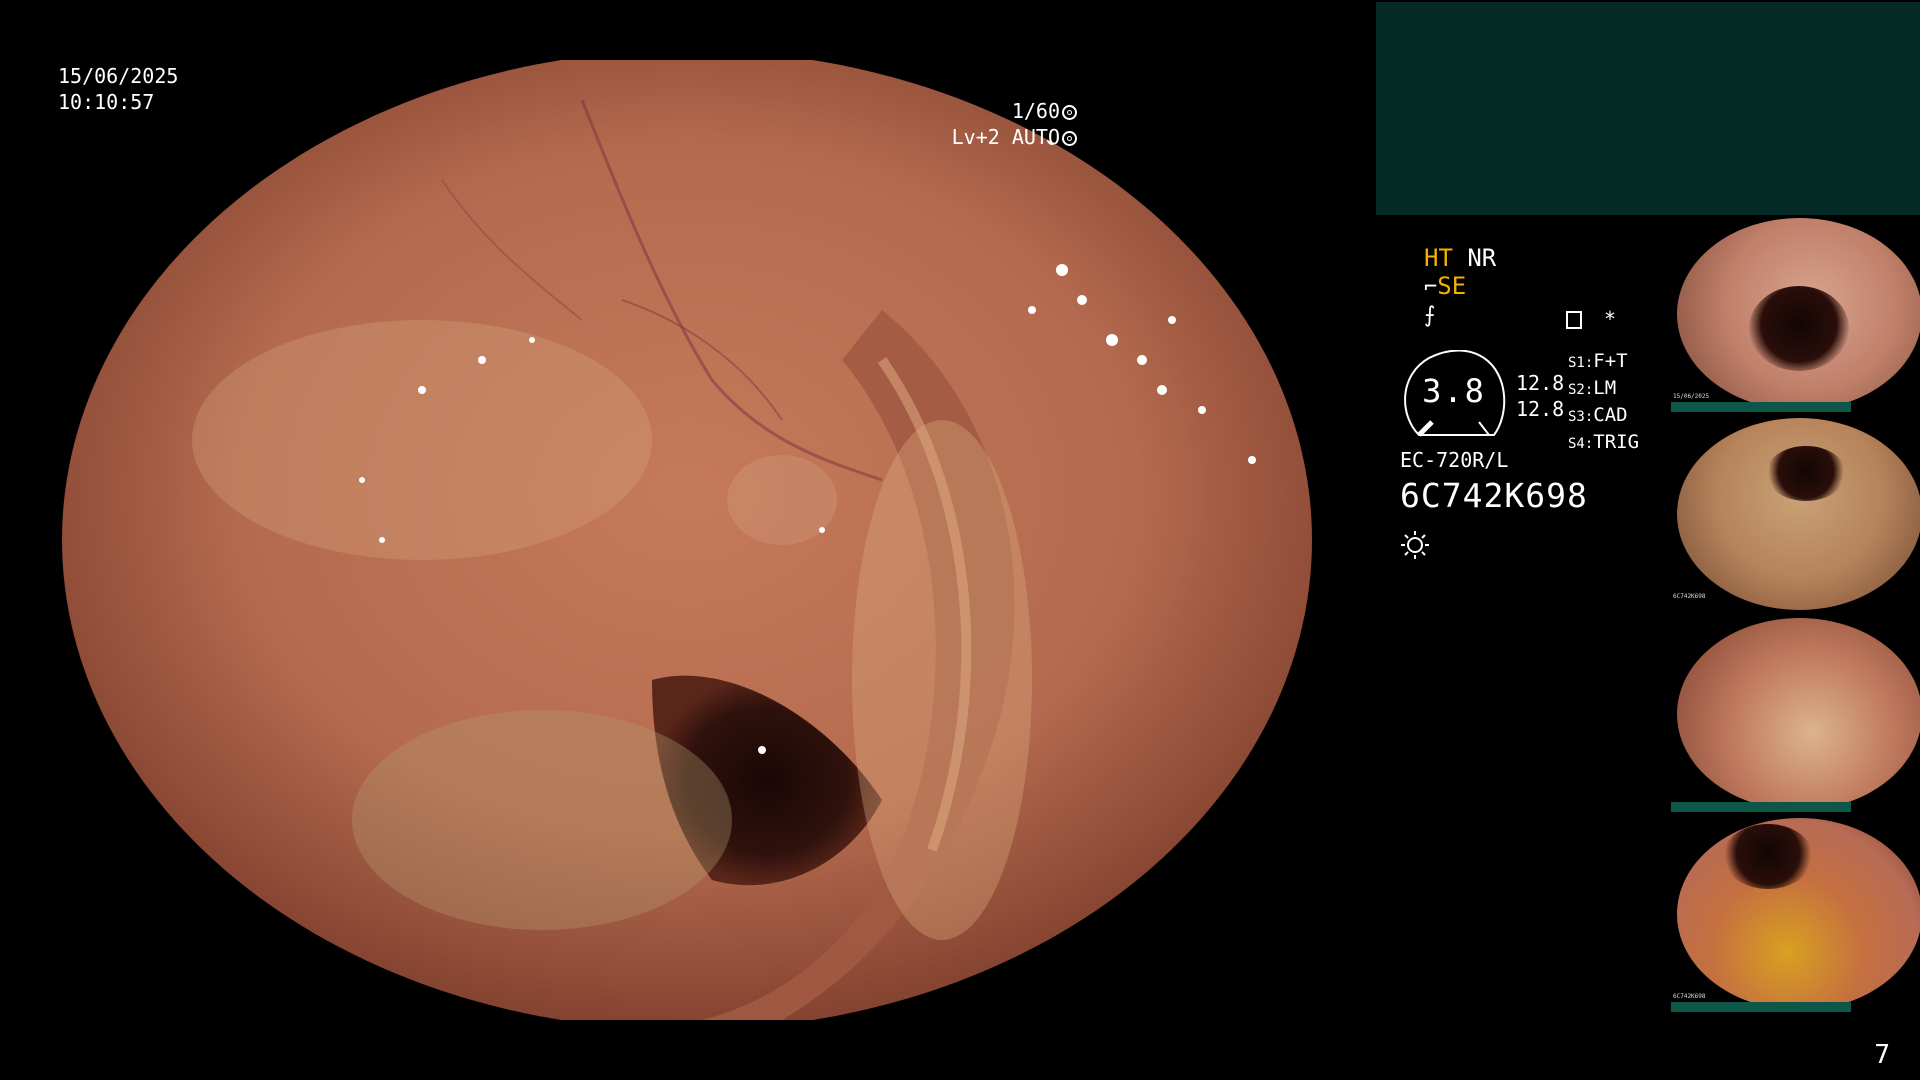  Describe the element at coordinates (1069, 138) in the screenshot. I see `auto-iris-icon` at that location.